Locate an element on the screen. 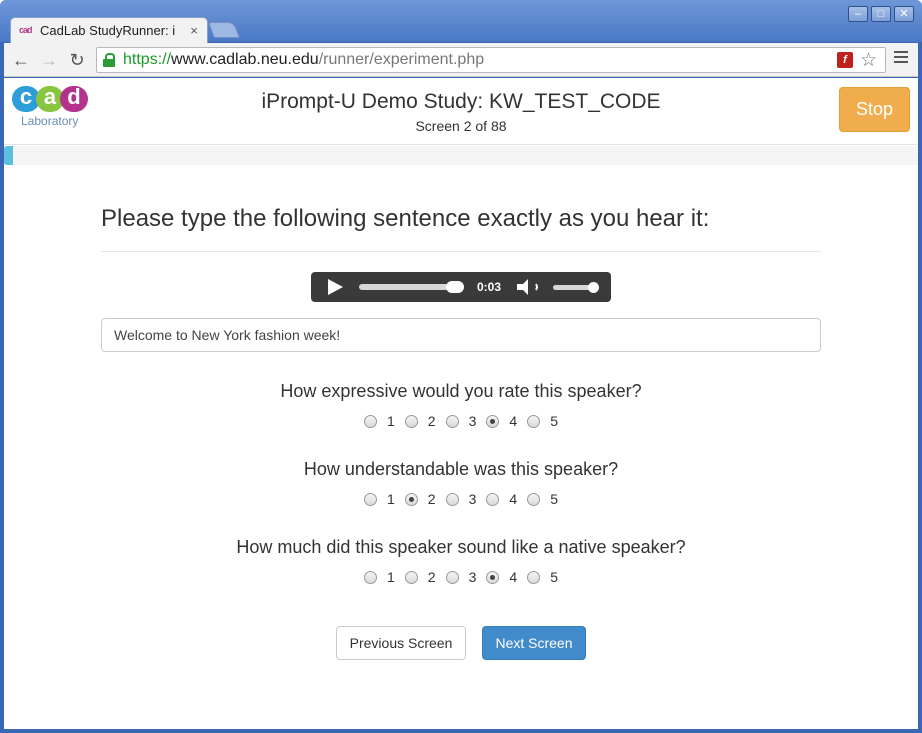 This screenshot has height=733, width=922. close-window-icon: ✕ is located at coordinates (904, 14).